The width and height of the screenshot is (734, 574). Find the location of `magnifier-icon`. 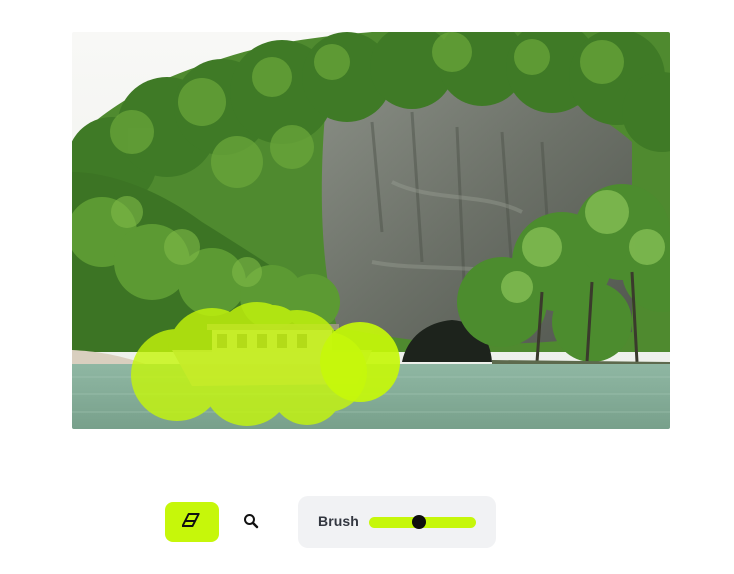

magnifier-icon is located at coordinates (251, 522).